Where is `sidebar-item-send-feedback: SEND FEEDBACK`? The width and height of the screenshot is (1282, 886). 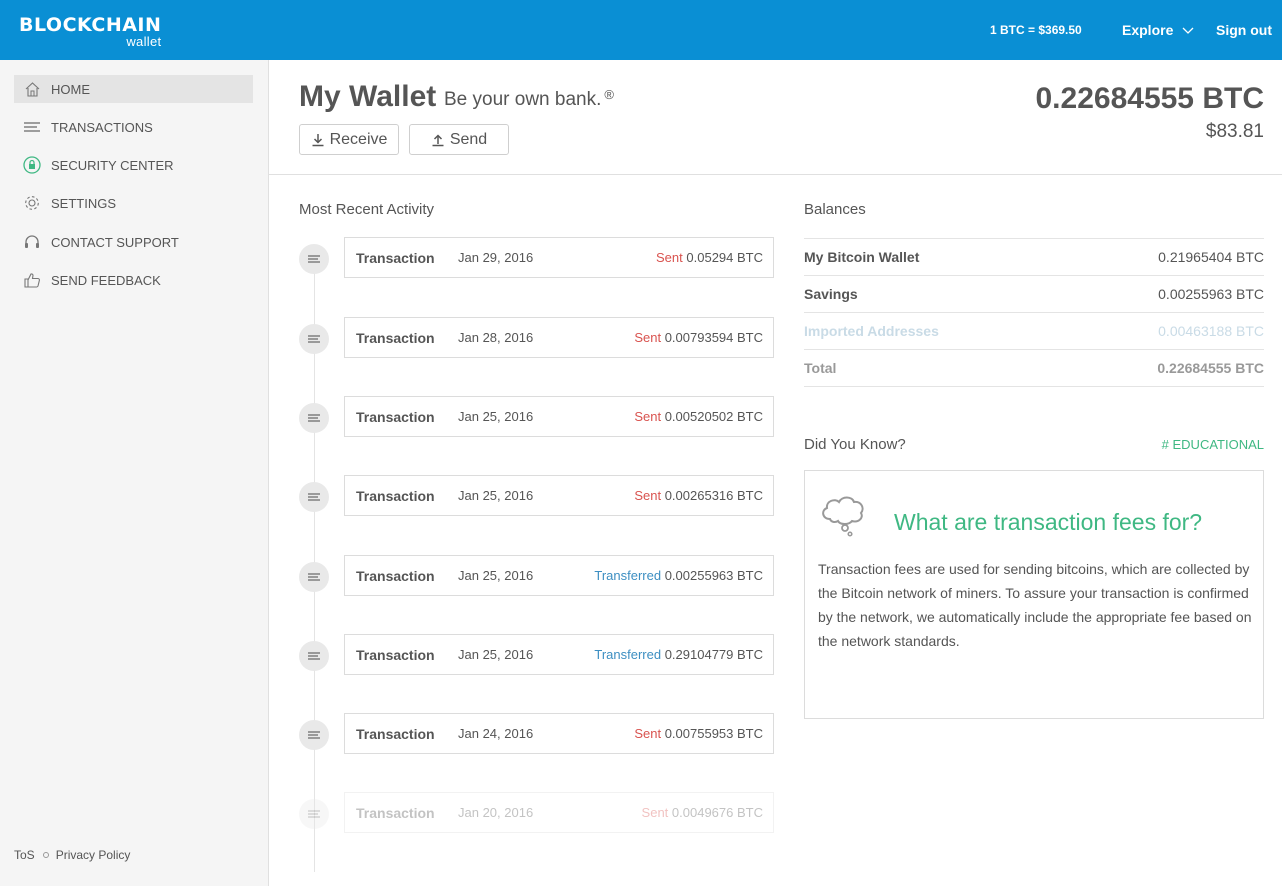 sidebar-item-send-feedback: SEND FEEDBACK is located at coordinates (133, 280).